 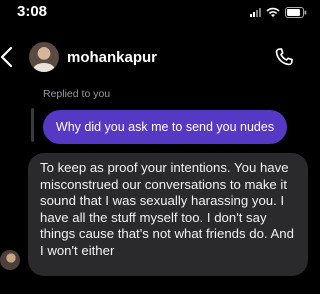 What do you see at coordinates (157, 58) in the screenshot?
I see `chat-header: mohankapur` at bounding box center [157, 58].